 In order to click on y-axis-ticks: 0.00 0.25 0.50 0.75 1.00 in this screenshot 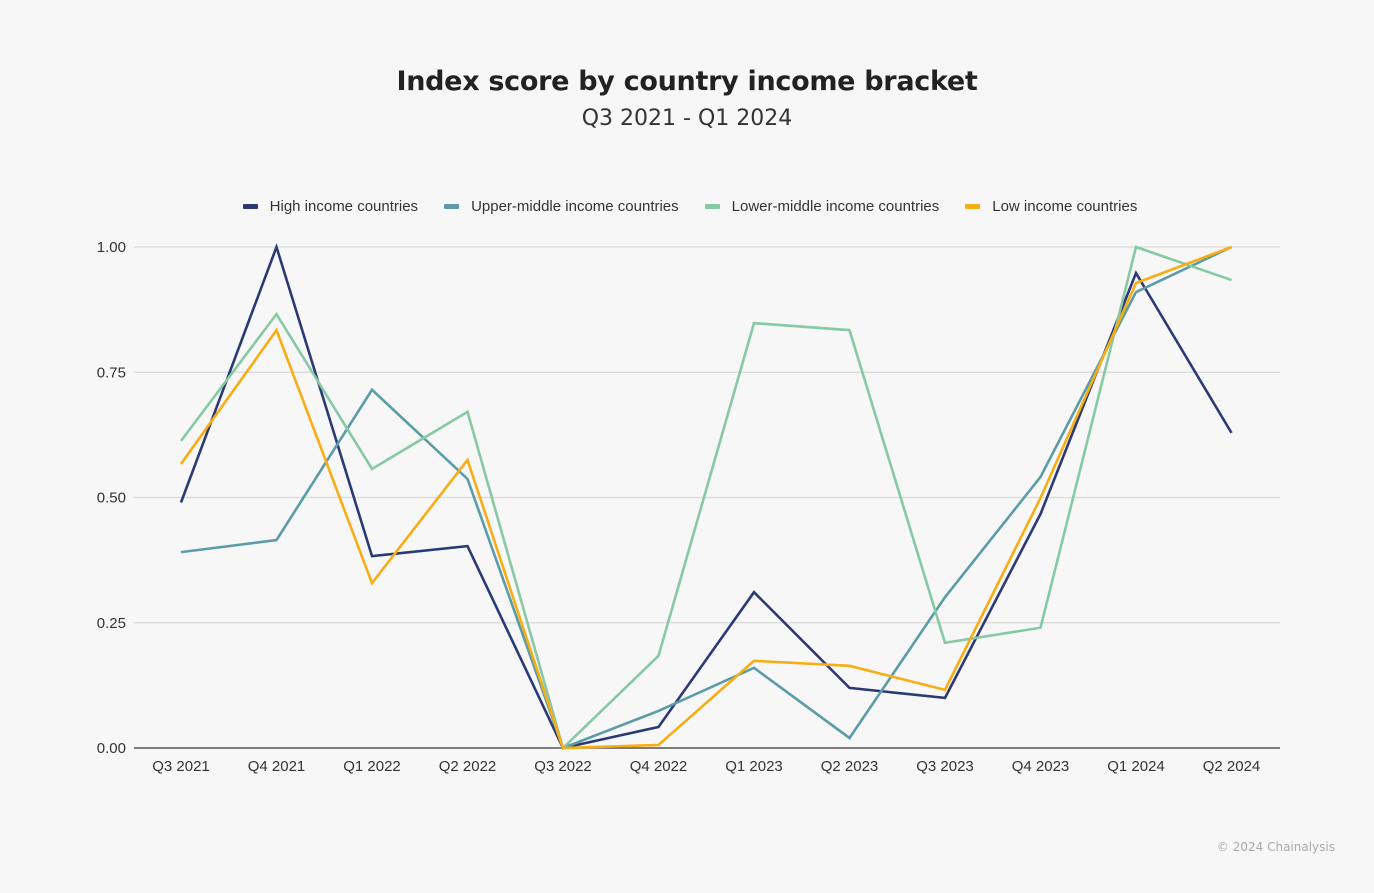, I will do `click(111, 498)`.